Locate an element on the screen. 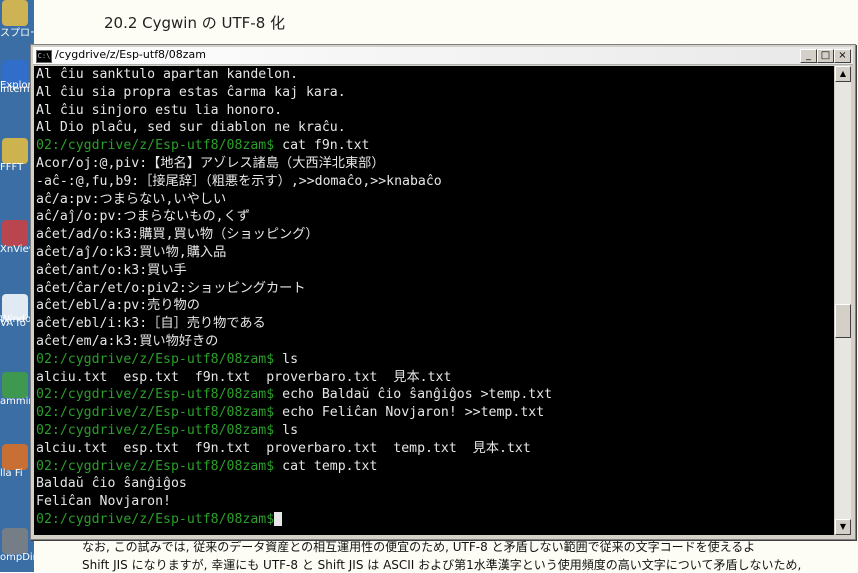  program-icon is located at coordinates (15, 385).